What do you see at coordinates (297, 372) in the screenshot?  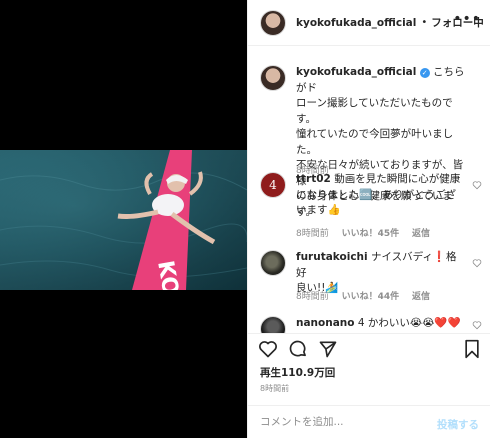 I see `view-count: 再生110.9万回` at bounding box center [297, 372].